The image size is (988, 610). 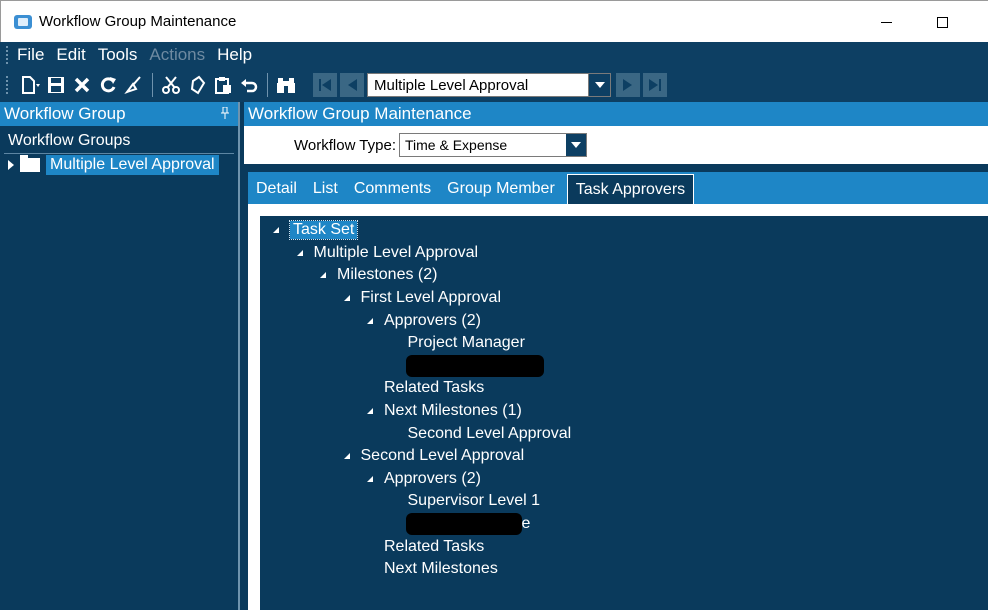 What do you see at coordinates (624, 253) in the screenshot?
I see `tree-node: Multiple Level Approval` at bounding box center [624, 253].